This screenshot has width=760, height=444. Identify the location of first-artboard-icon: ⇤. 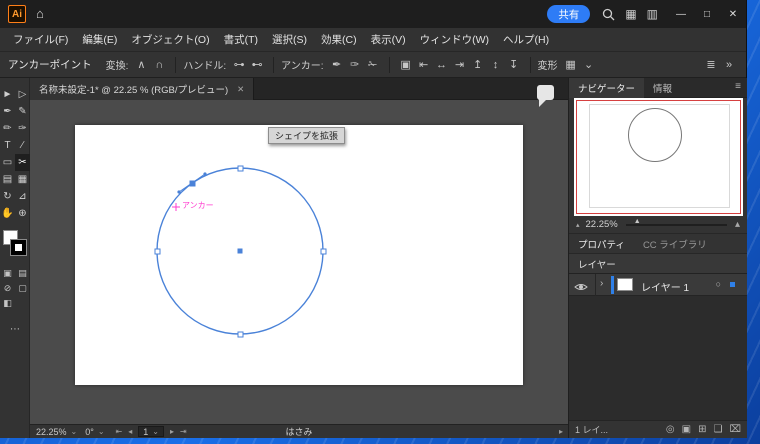
(119, 431).